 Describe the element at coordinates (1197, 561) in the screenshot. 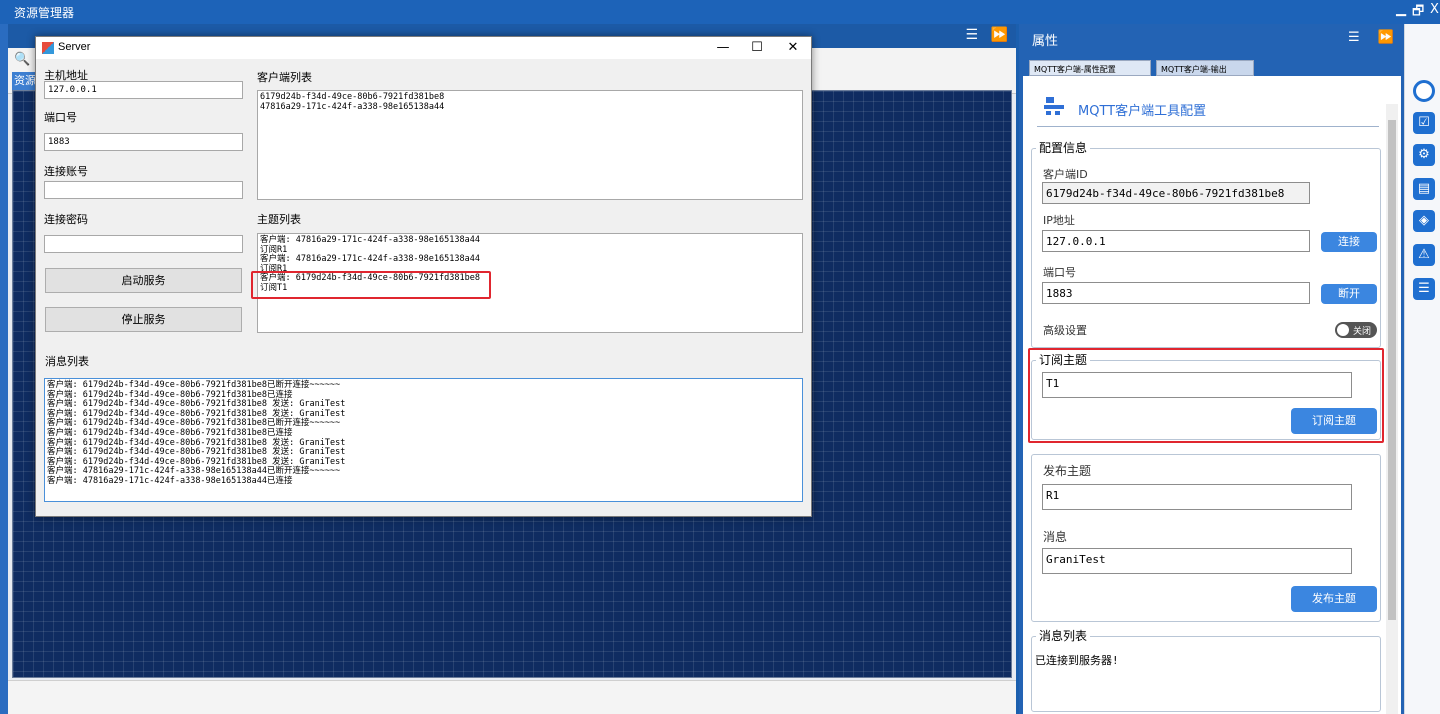

I see `message-input: GraniTest` at that location.